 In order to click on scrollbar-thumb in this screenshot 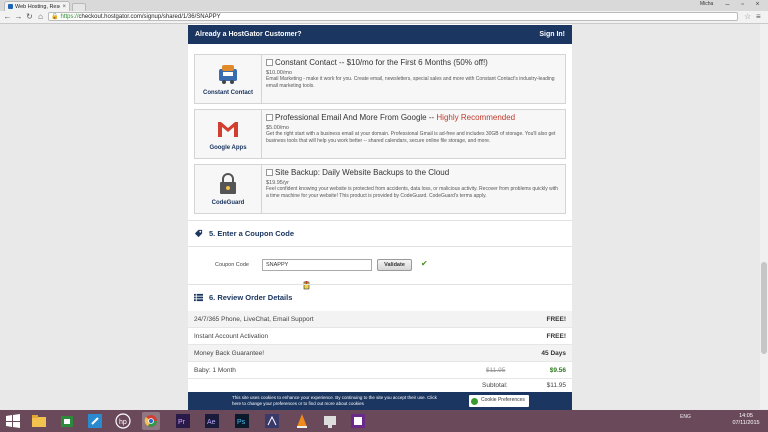, I will do `click(764, 308)`.